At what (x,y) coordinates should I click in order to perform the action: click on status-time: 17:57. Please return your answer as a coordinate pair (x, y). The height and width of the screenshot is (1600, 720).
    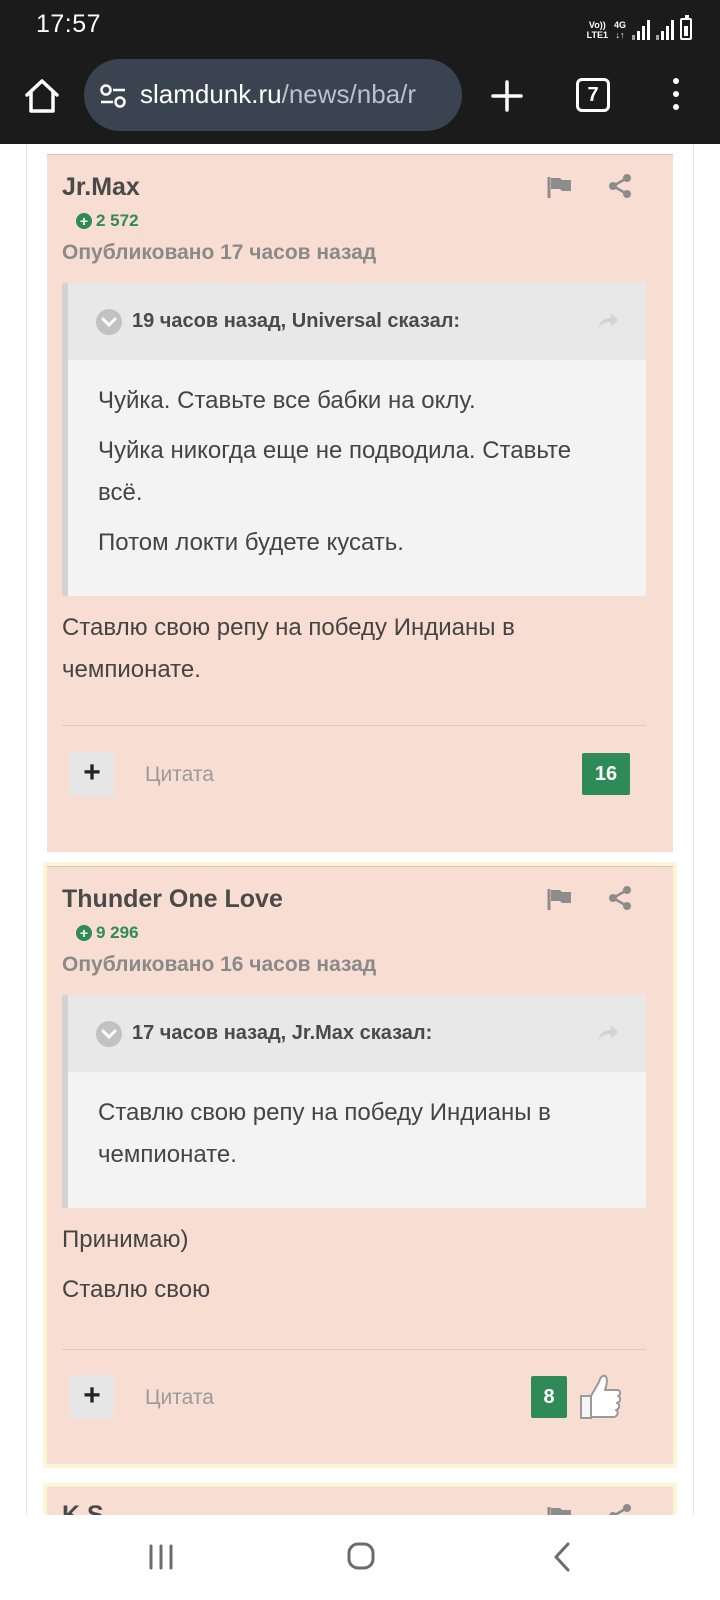
    Looking at the image, I should click on (69, 24).